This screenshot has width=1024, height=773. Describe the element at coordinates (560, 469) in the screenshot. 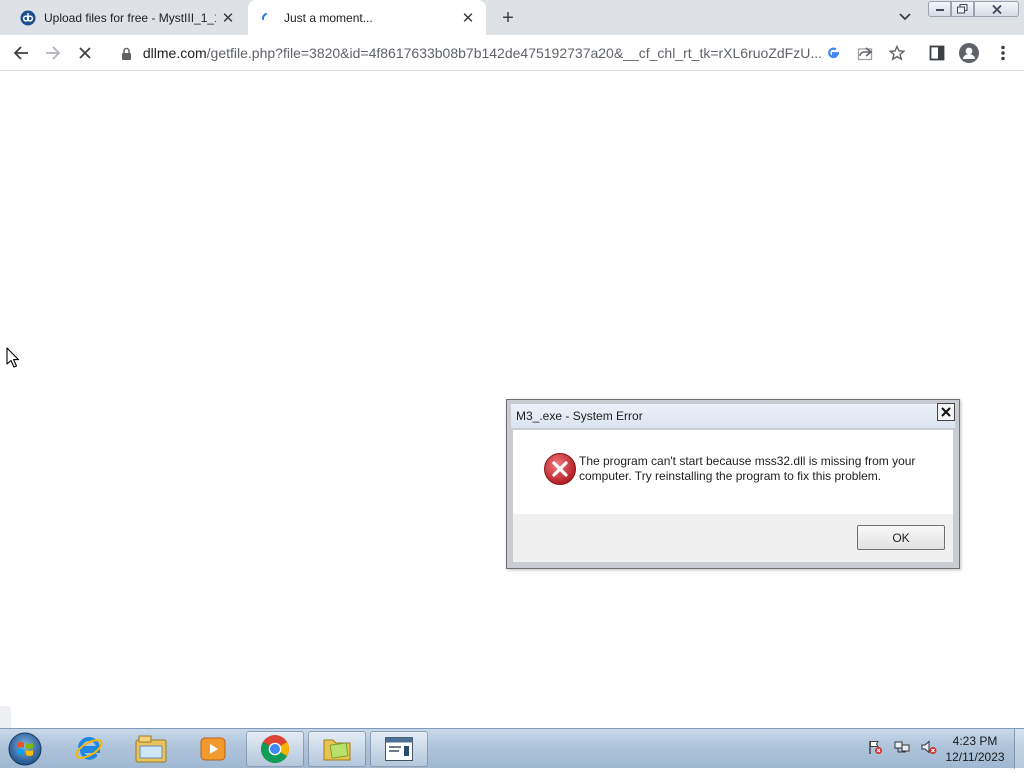

I see `error-icon` at that location.